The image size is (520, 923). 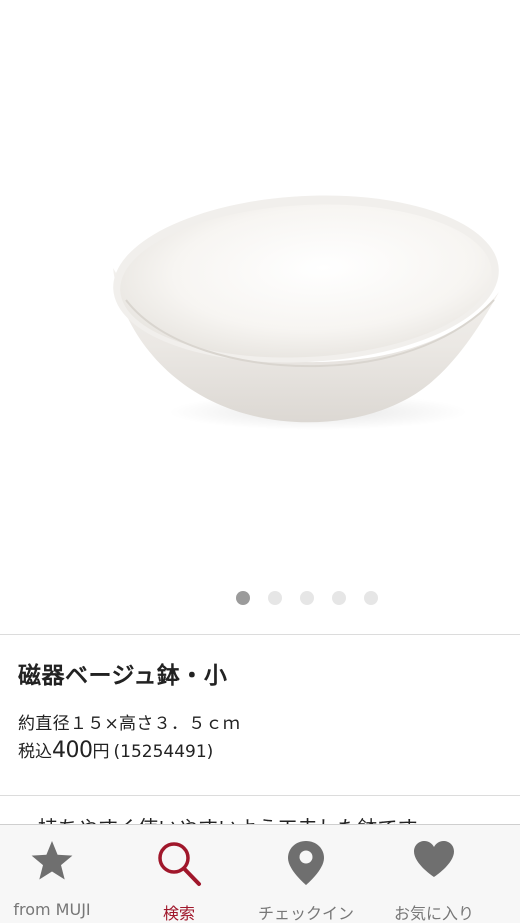 I want to click on tab-favorites: お気に入り, so click(x=434, y=874).